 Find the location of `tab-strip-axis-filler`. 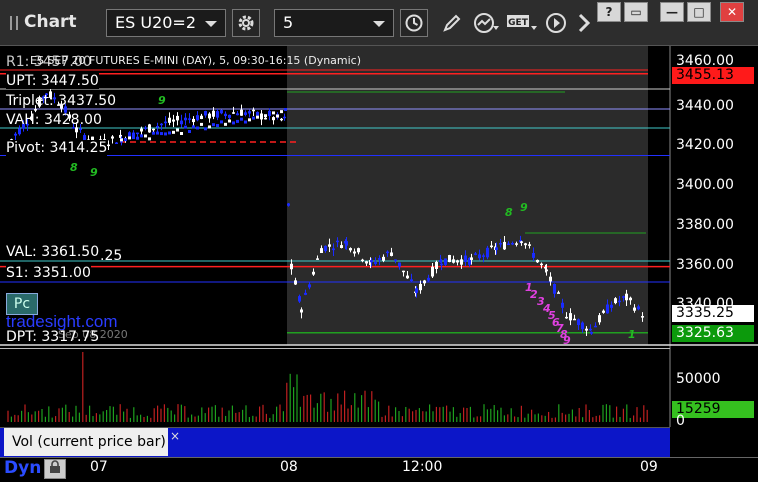

tab-strip-axis-filler is located at coordinates (714, 442).